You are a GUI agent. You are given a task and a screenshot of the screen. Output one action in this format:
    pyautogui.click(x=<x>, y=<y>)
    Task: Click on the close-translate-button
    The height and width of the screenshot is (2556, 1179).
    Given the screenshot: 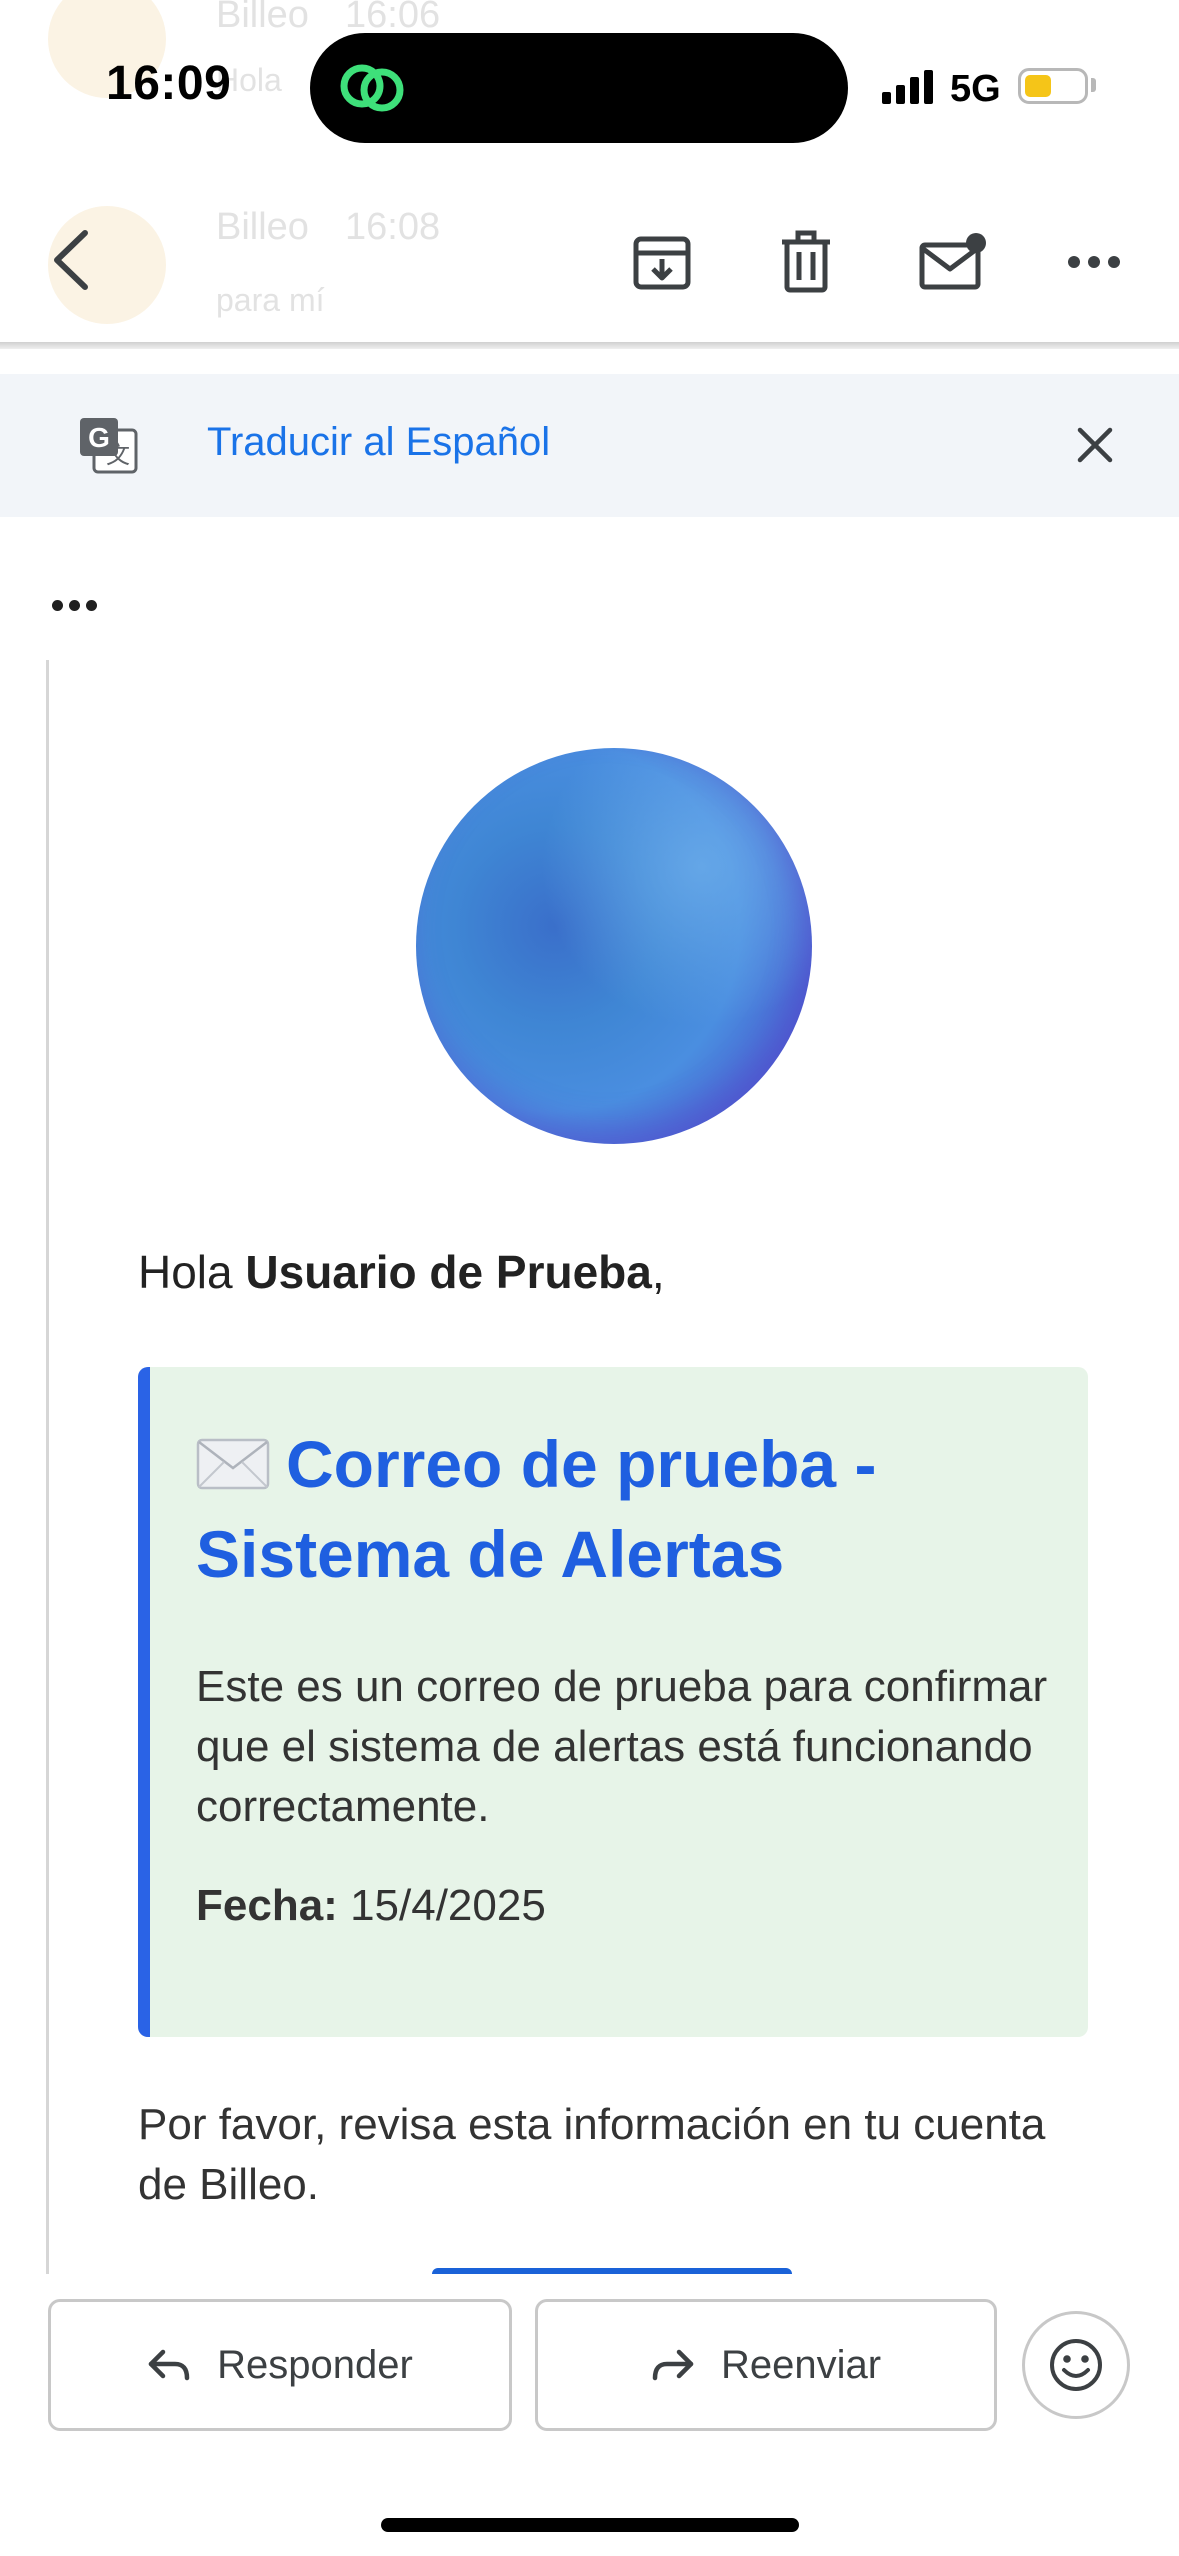 What is the action you would take?
    pyautogui.click(x=1095, y=445)
    